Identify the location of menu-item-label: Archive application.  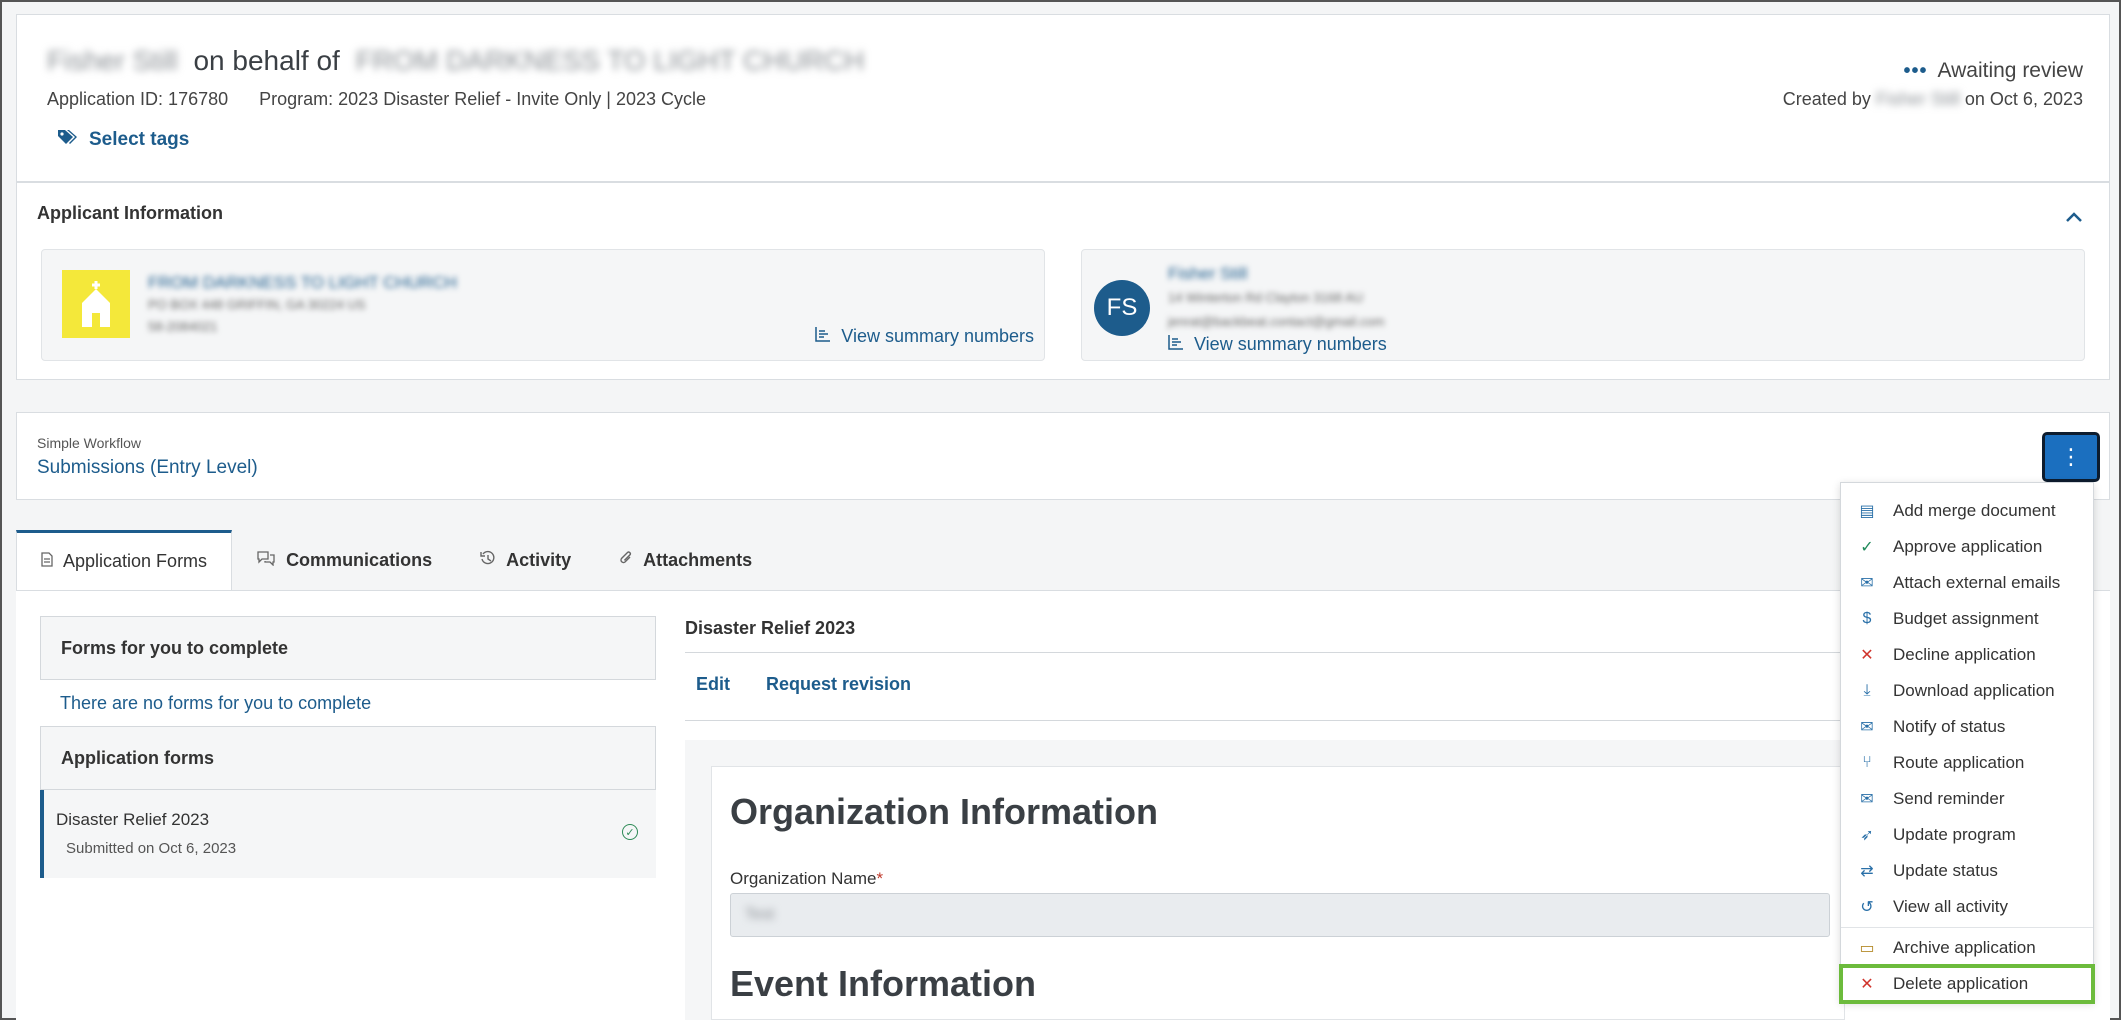
(1964, 947).